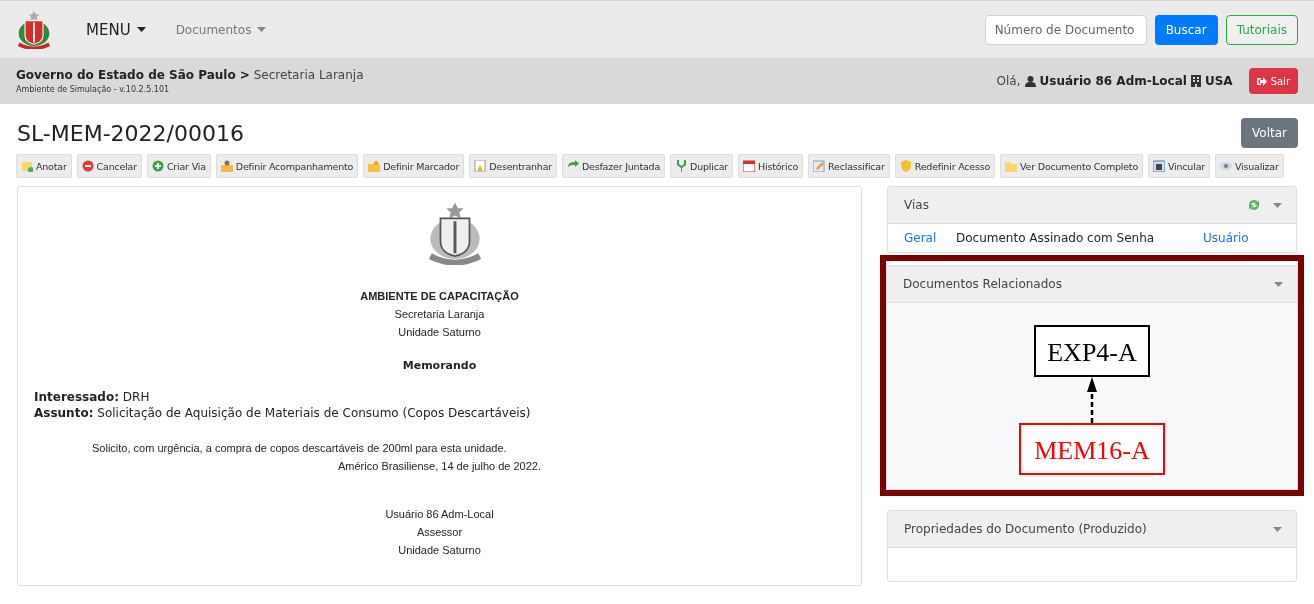 This screenshot has width=1314, height=604. I want to click on menu-button: MENU, so click(116, 29).